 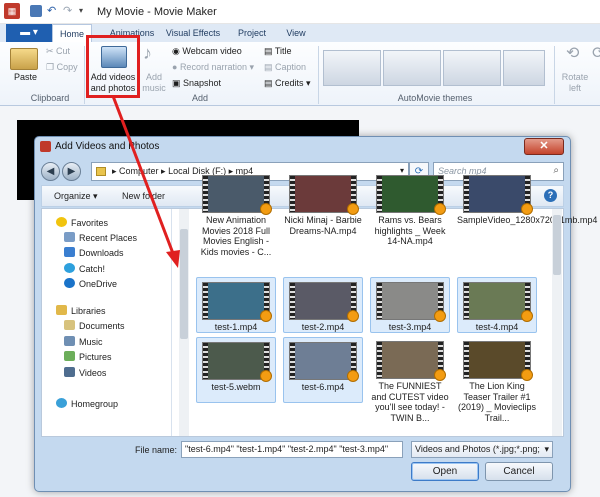 I want to click on file-item: test-1.mp4, so click(x=236, y=305).